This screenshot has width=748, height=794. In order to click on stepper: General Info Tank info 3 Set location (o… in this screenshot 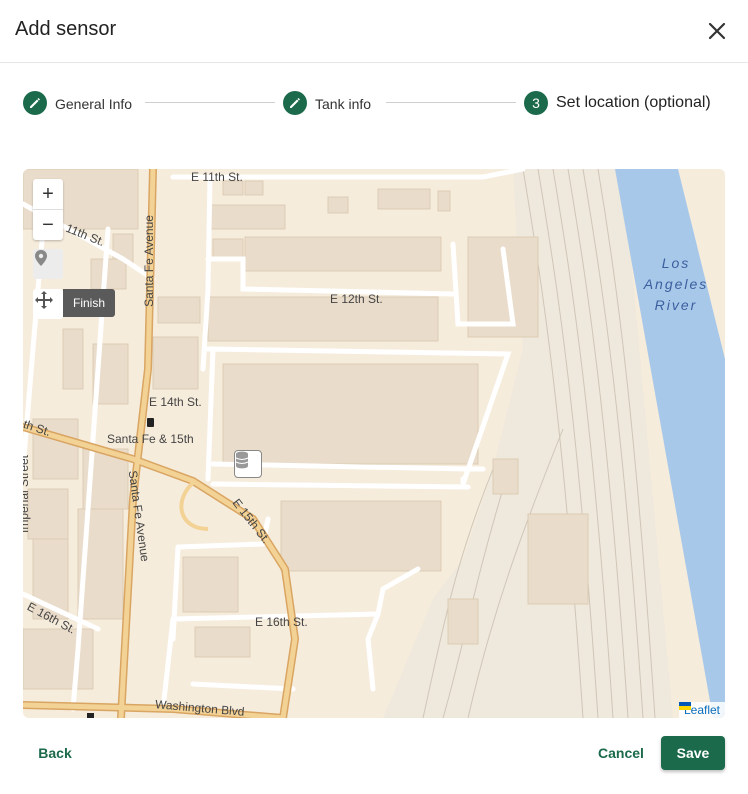, I will do `click(374, 103)`.